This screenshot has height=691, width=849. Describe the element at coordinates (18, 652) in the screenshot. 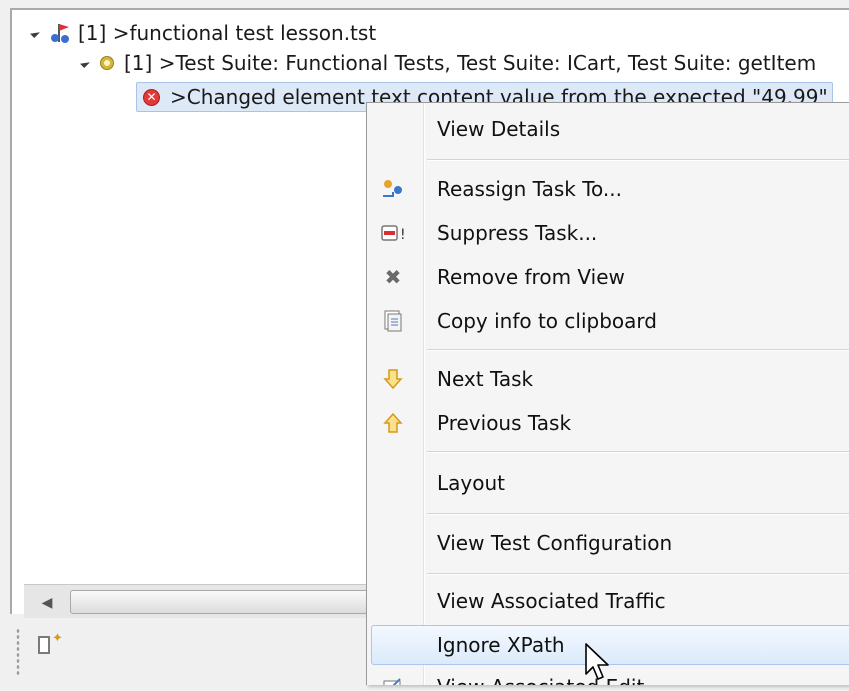

I see `toolbar-grip-icon` at that location.